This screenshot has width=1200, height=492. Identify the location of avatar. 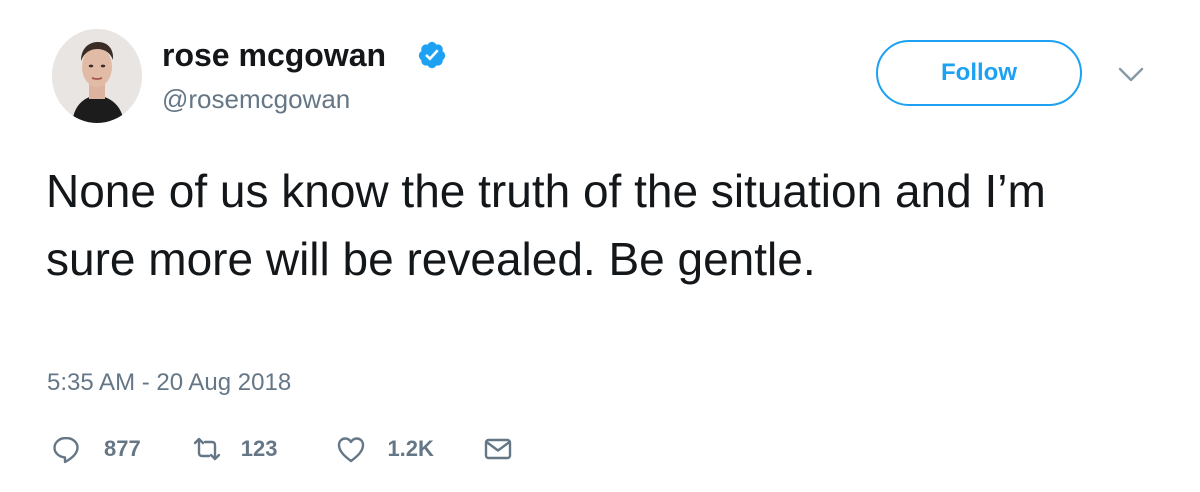
(97, 76).